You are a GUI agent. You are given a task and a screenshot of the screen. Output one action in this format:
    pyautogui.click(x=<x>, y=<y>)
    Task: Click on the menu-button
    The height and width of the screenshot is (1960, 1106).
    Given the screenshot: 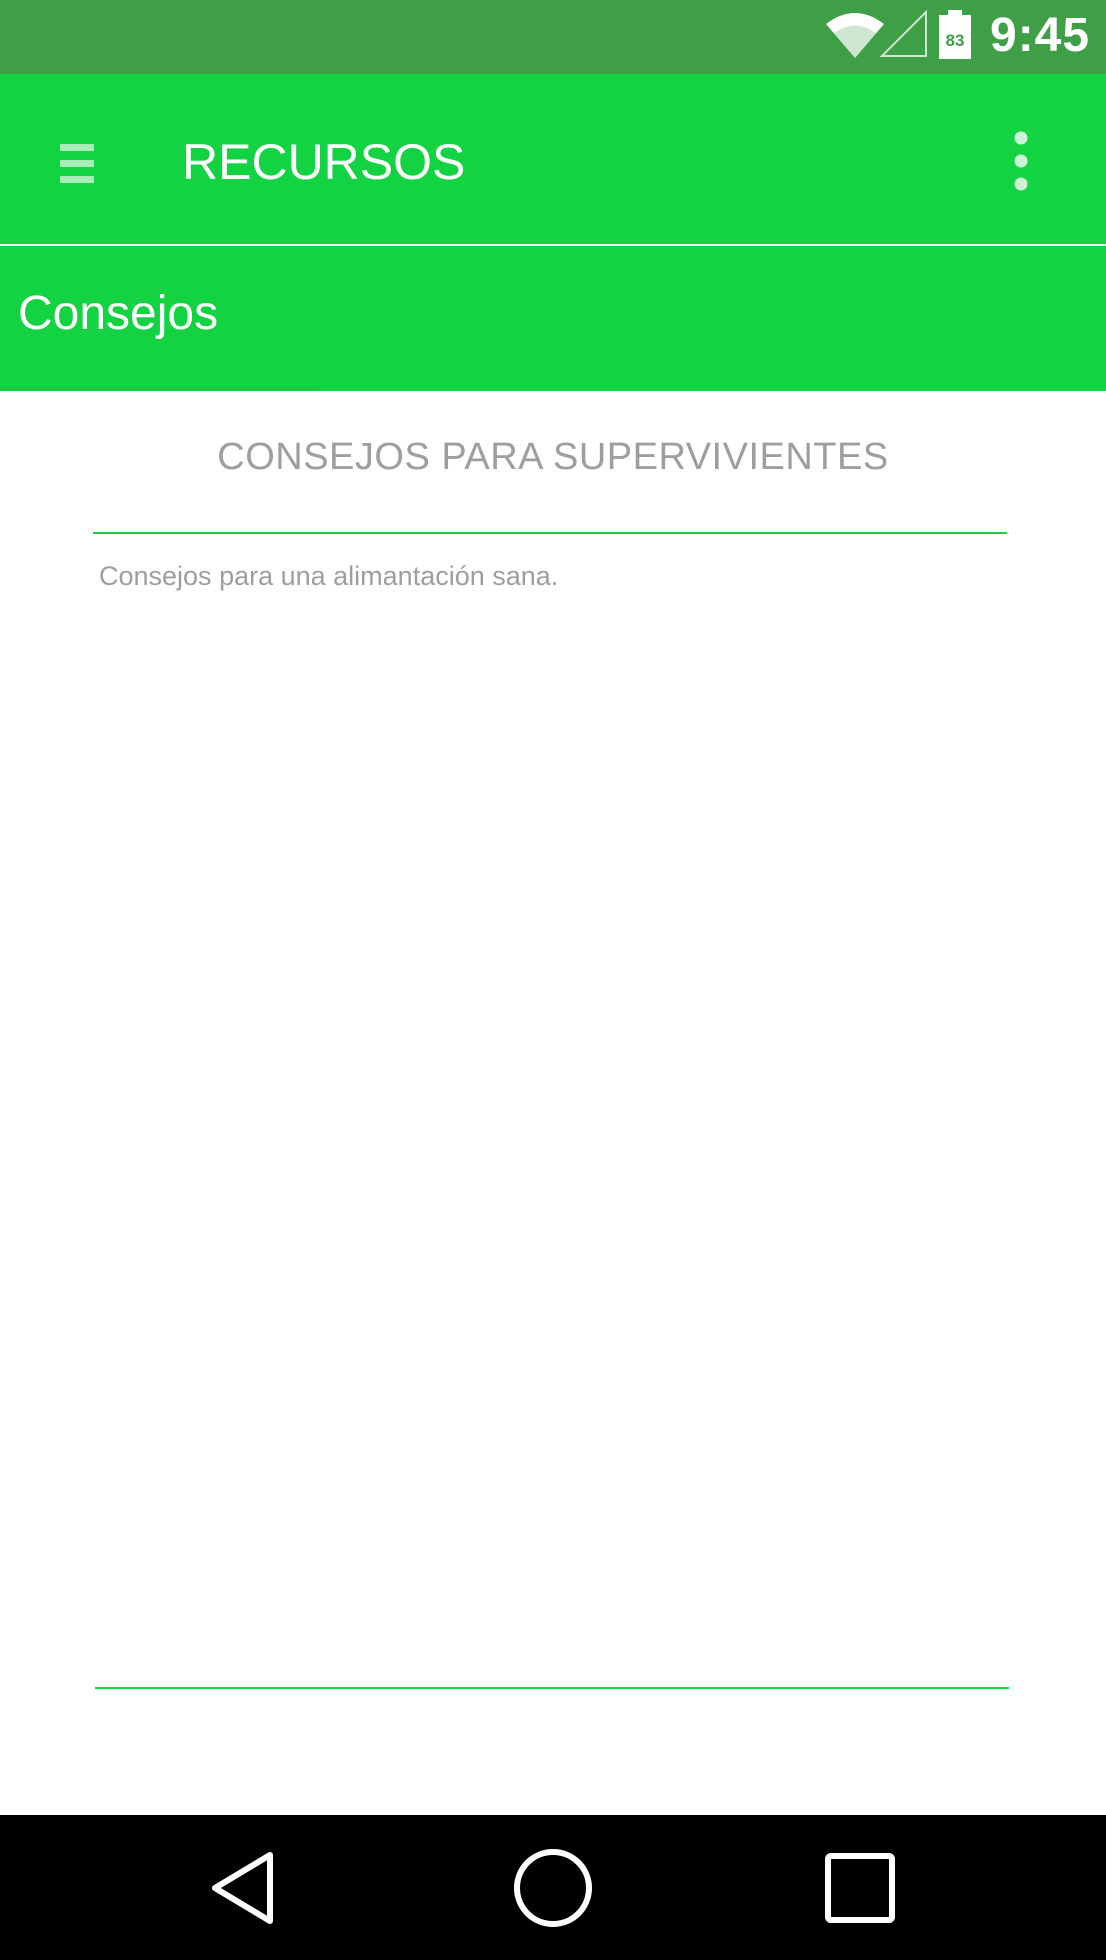 What is the action you would take?
    pyautogui.click(x=77, y=161)
    